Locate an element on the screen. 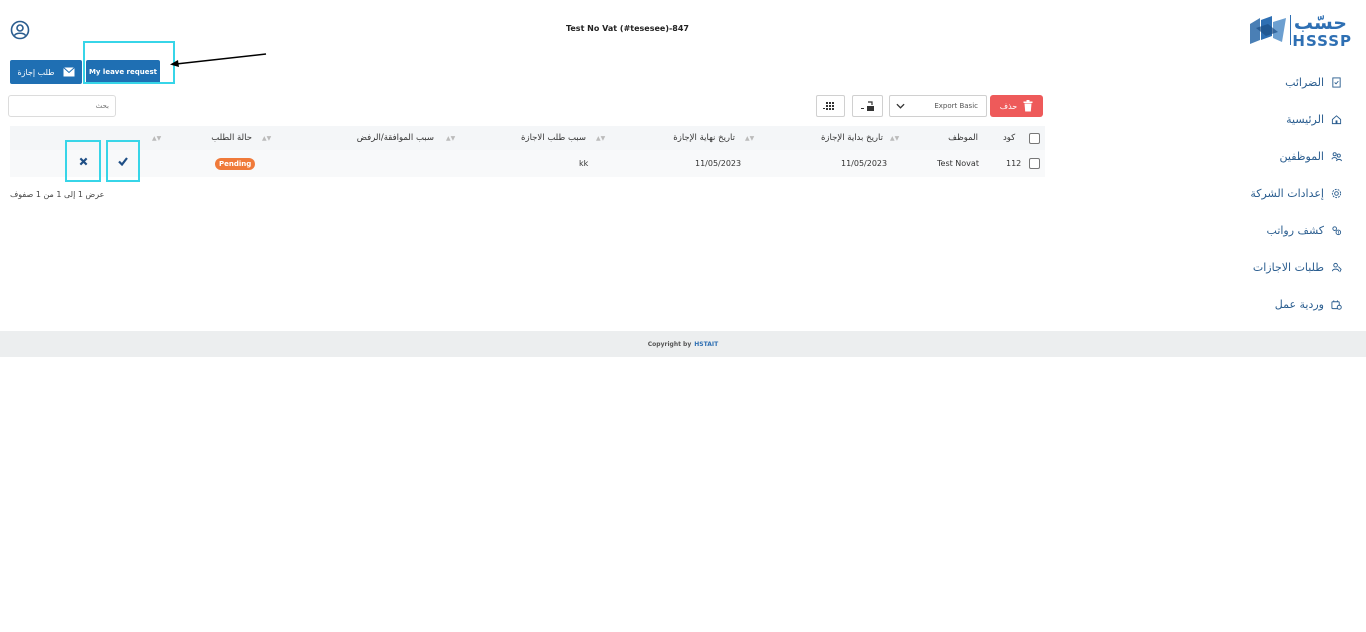 Image resolution: width=1366 pixels, height=632 pixels. sidebar-item-work-shift: وردية عمل is located at coordinates (1282, 304).